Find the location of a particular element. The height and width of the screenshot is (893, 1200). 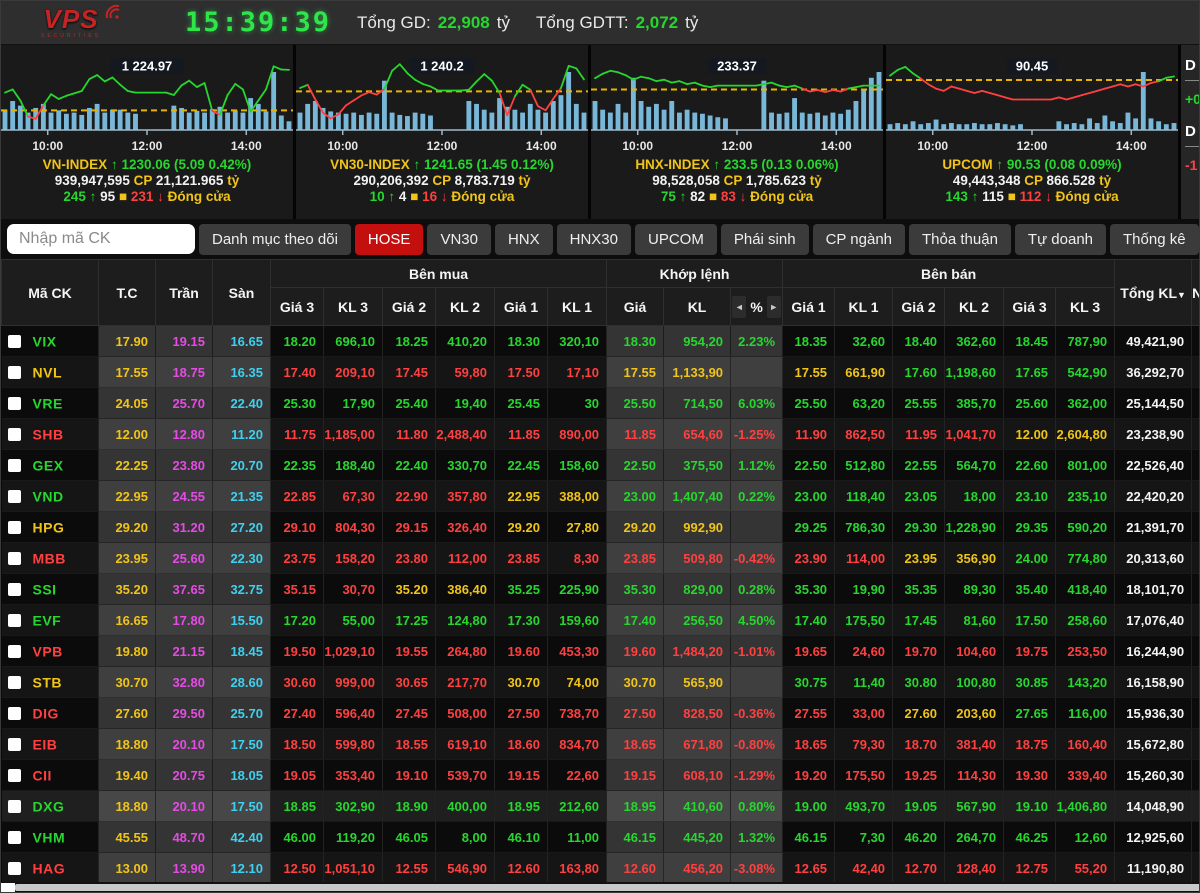

match-price: 12.60 is located at coordinates (635, 868).